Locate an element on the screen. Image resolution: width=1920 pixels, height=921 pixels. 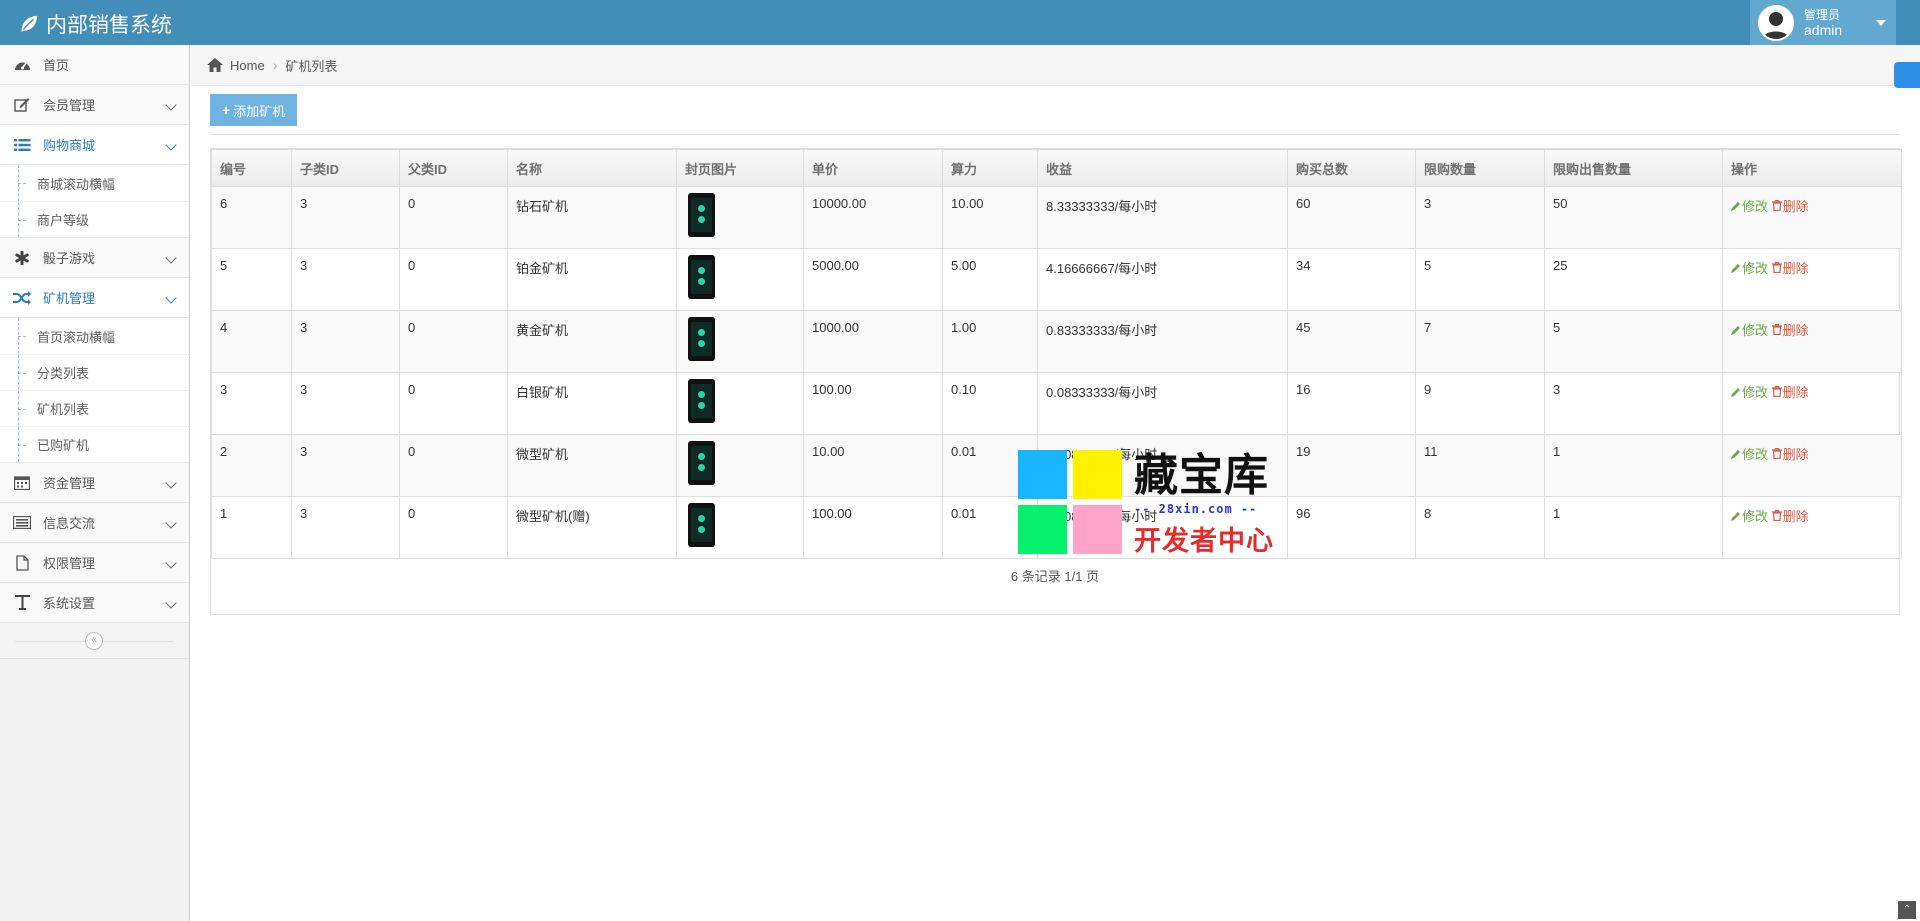
shuffle-icon is located at coordinates (22, 298).